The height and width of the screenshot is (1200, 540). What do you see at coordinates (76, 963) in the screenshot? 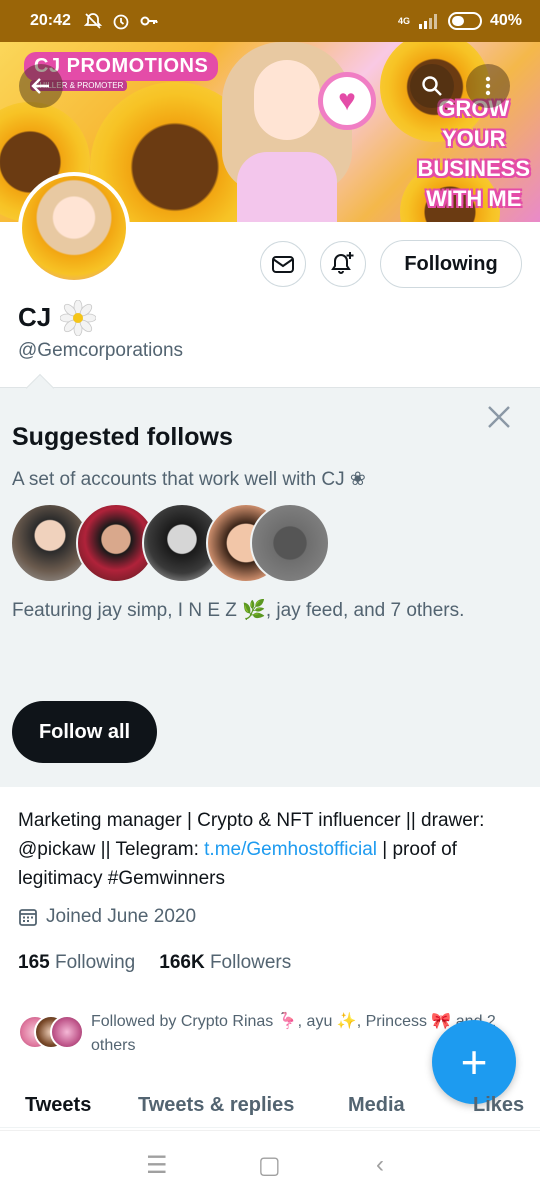
I see `following-count-link: 165 Following` at bounding box center [76, 963].